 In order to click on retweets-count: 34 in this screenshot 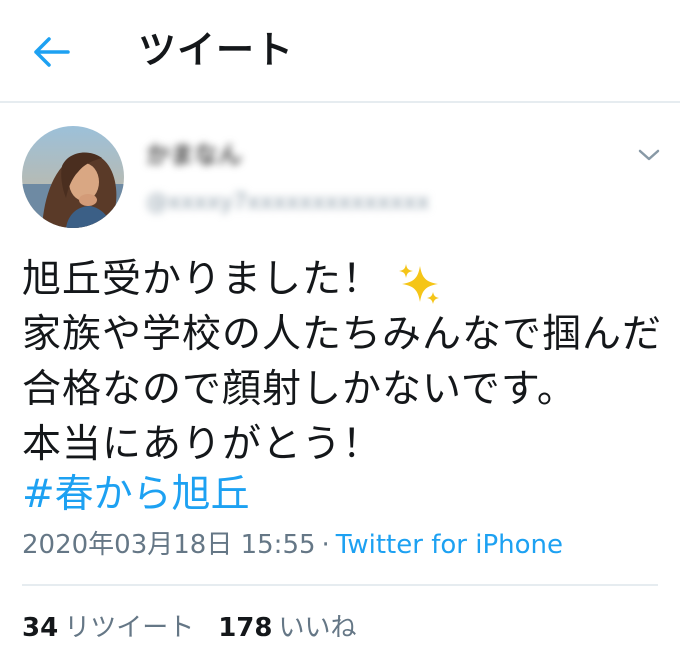, I will do `click(40, 628)`.